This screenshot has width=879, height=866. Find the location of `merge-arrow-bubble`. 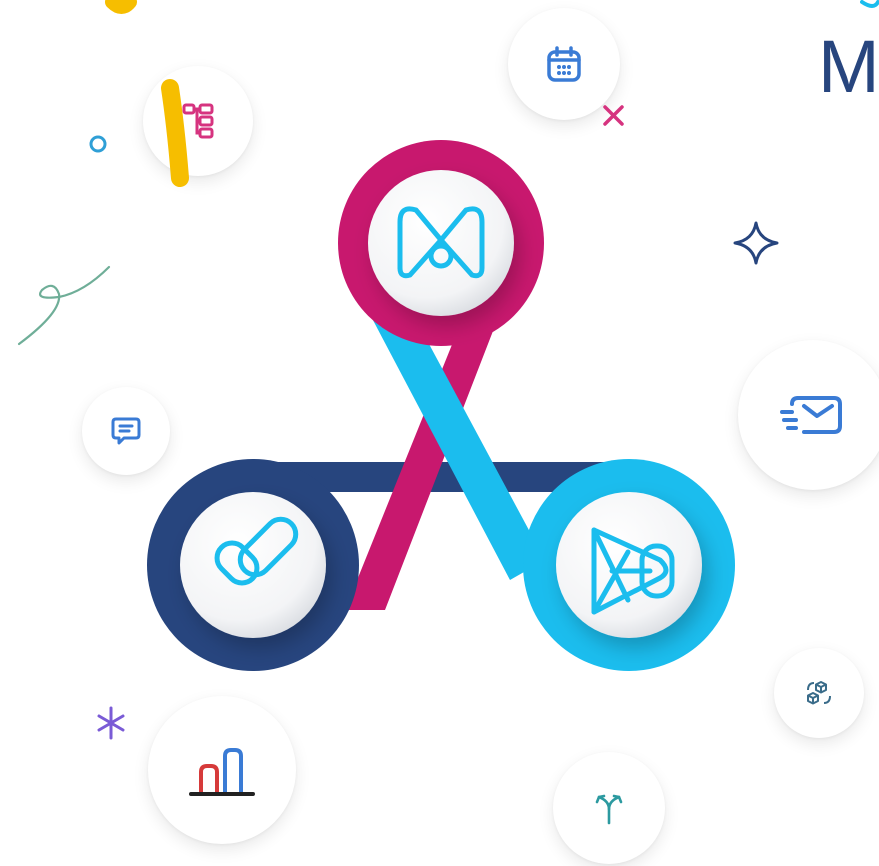

merge-arrow-bubble is located at coordinates (609, 808).